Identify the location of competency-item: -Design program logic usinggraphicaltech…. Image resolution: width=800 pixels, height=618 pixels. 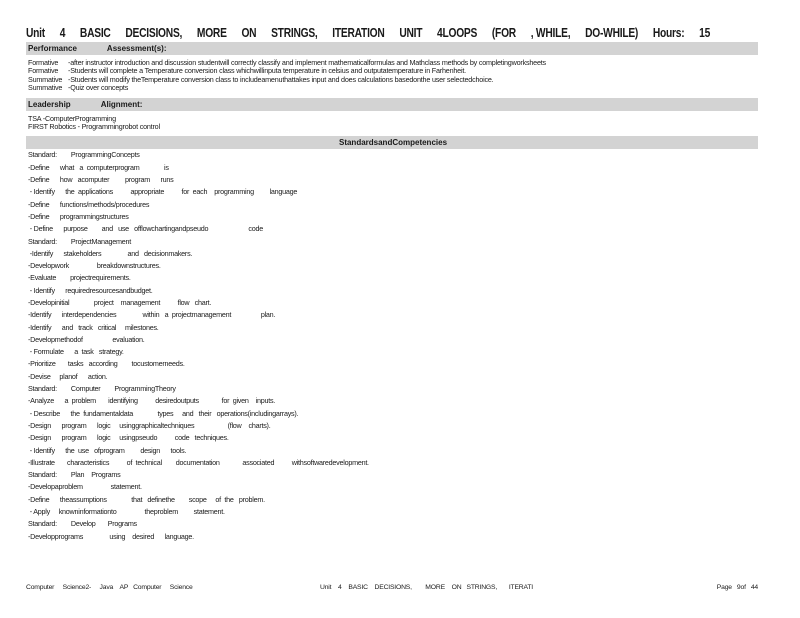
(149, 425).